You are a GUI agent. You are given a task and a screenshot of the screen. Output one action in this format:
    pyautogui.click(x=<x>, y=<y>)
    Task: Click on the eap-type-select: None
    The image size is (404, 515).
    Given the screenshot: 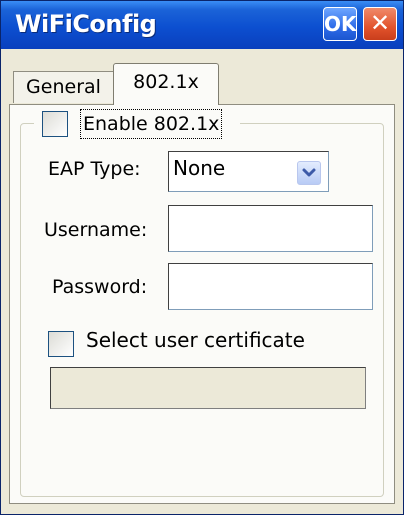 What is the action you would take?
    pyautogui.click(x=248, y=171)
    